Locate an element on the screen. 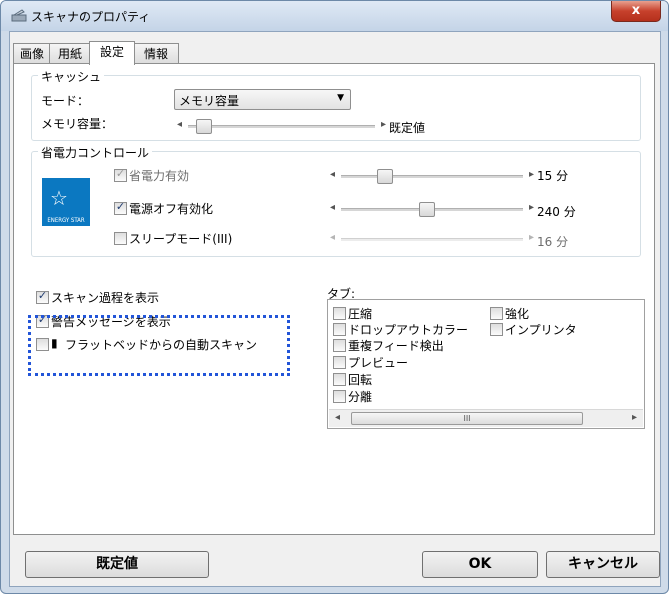 This screenshot has width=669, height=594. list-item: 強化 is located at coordinates (517, 313).